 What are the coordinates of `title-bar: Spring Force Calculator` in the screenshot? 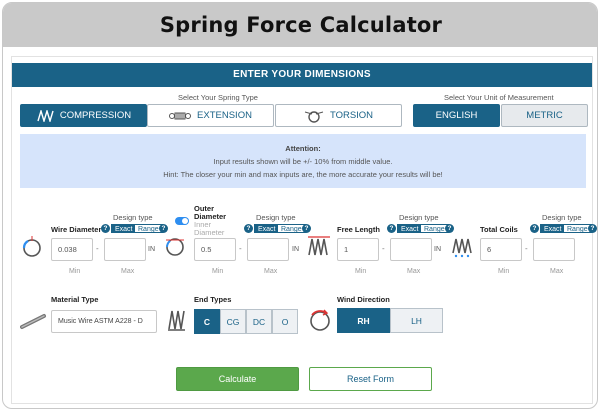 It's located at (300, 25).